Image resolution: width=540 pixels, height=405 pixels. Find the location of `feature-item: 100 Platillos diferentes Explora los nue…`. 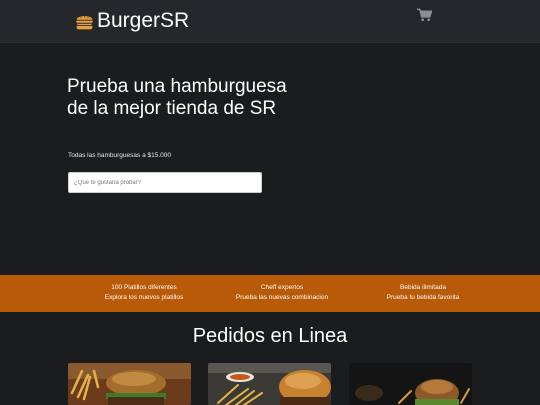

feature-item: 100 Platillos diferentes Explora los nue… is located at coordinates (144, 293).